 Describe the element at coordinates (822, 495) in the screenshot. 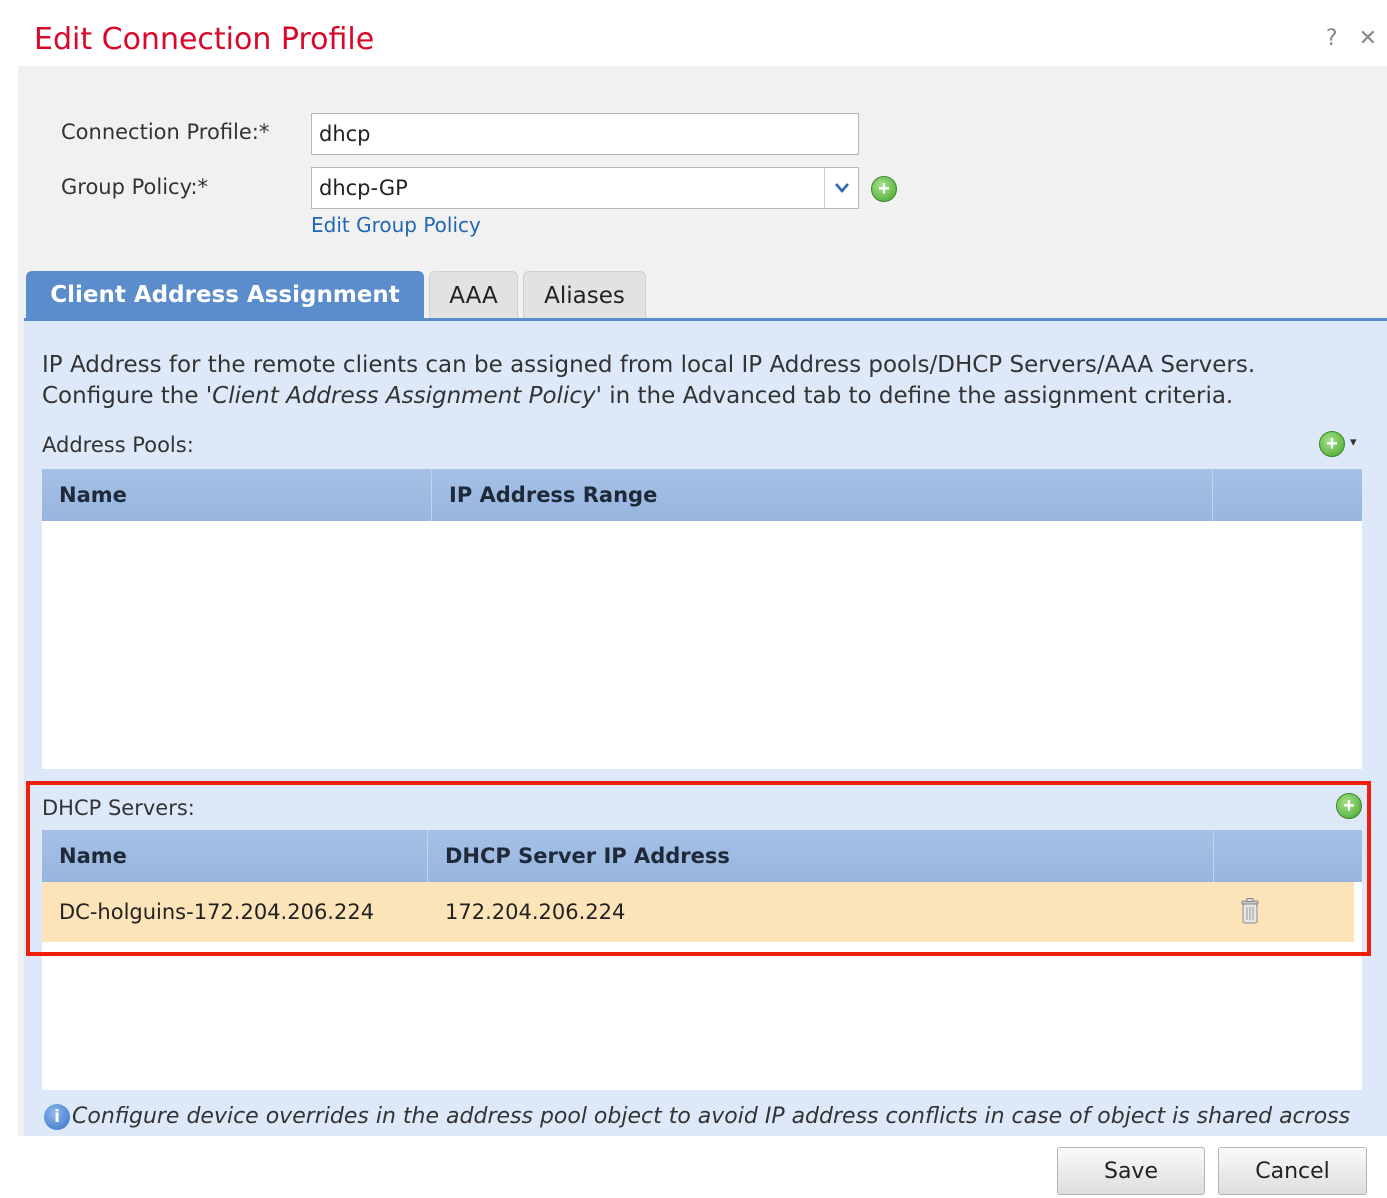

I see `column-header-ip-range: IP Address Range` at that location.